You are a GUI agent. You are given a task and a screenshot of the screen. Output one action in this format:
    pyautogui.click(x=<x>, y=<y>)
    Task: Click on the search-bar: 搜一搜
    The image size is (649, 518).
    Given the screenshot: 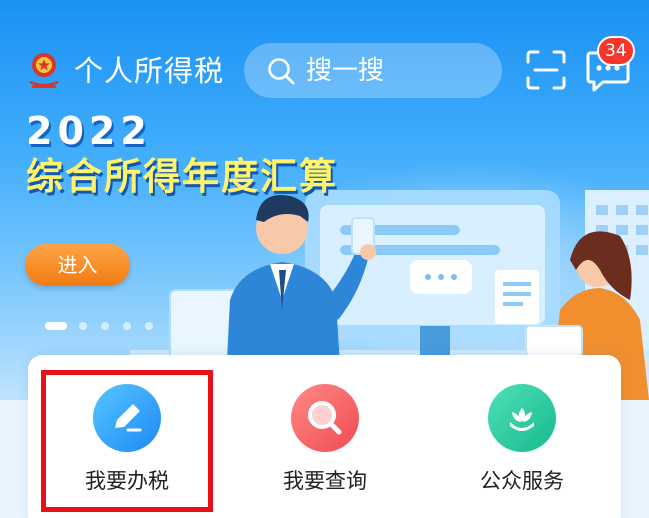 What is the action you would take?
    pyautogui.click(x=373, y=70)
    